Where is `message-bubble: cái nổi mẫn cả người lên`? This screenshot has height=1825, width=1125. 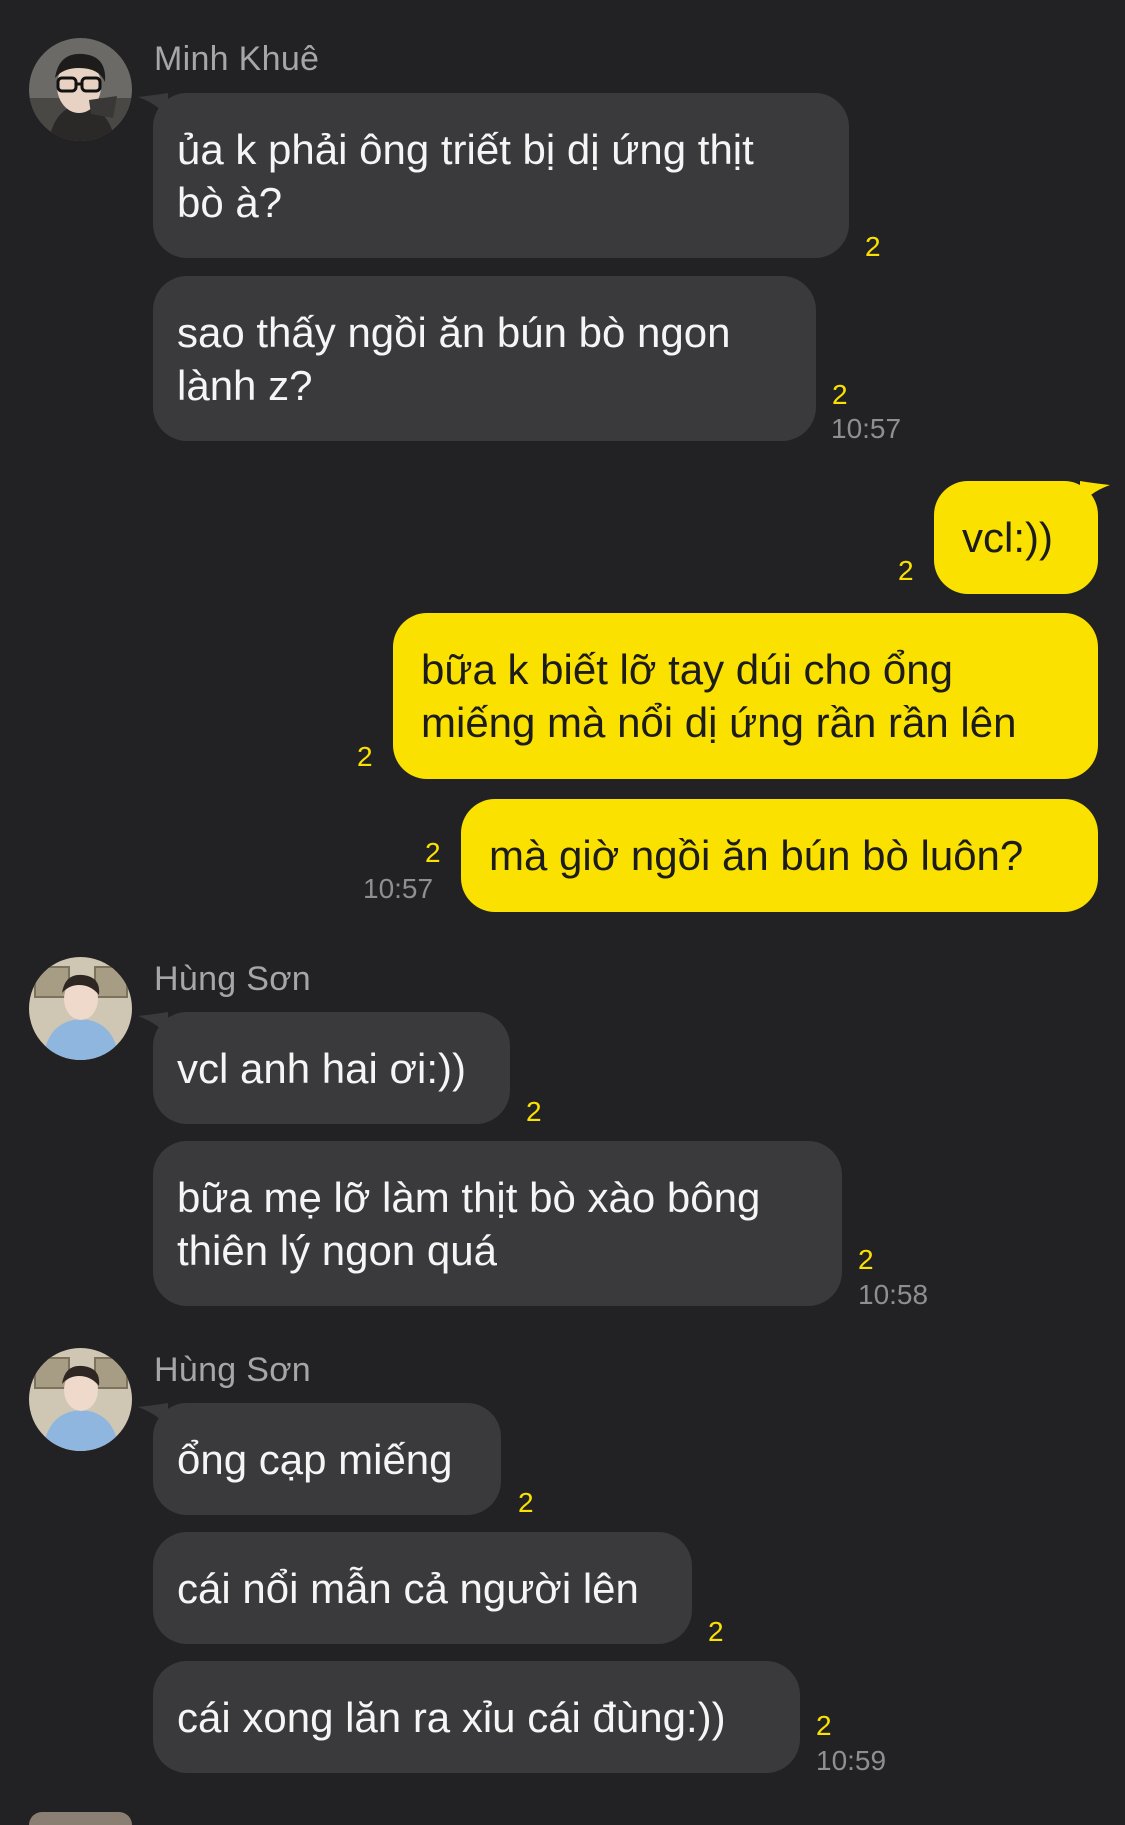
message-bubble: cái nổi mẫn cả người lên is located at coordinates (422, 1588).